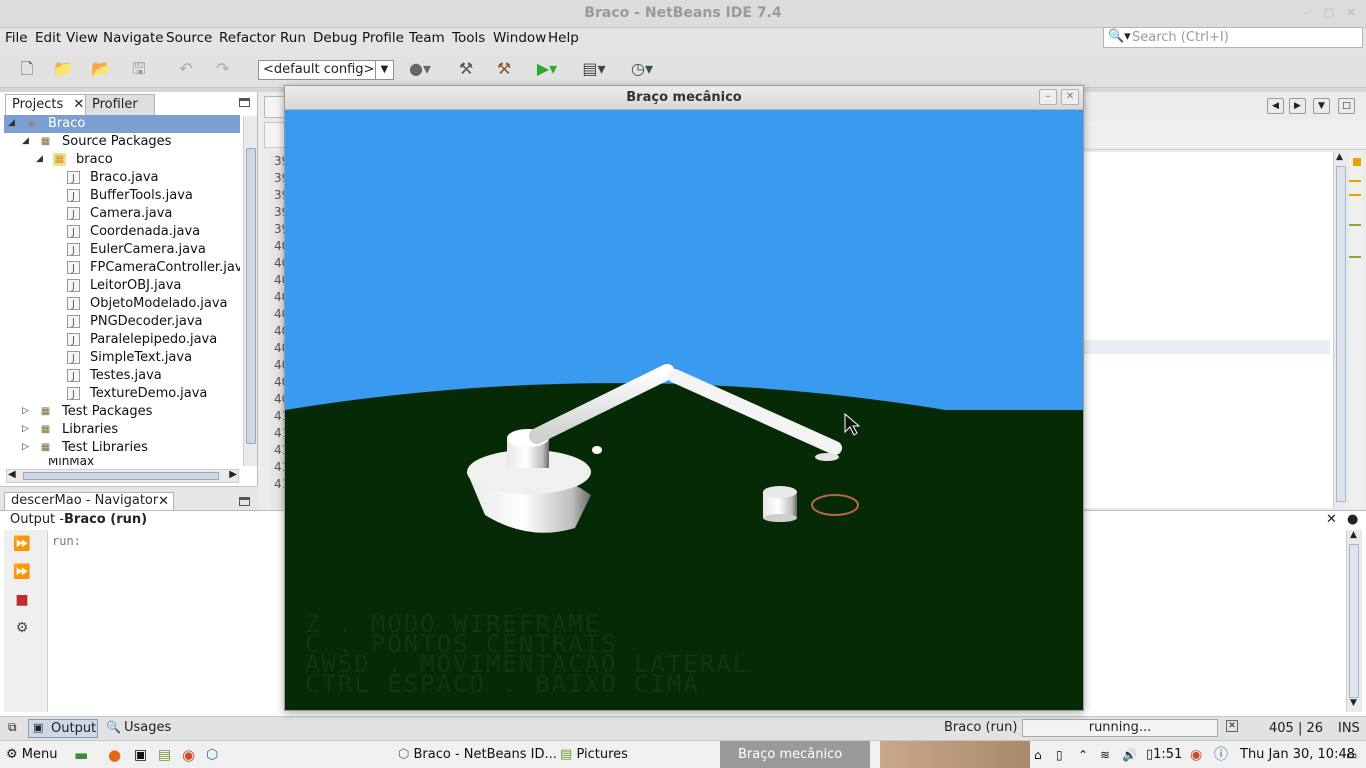  What do you see at coordinates (66, 123) in the screenshot?
I see `tree-item-project: Braco` at bounding box center [66, 123].